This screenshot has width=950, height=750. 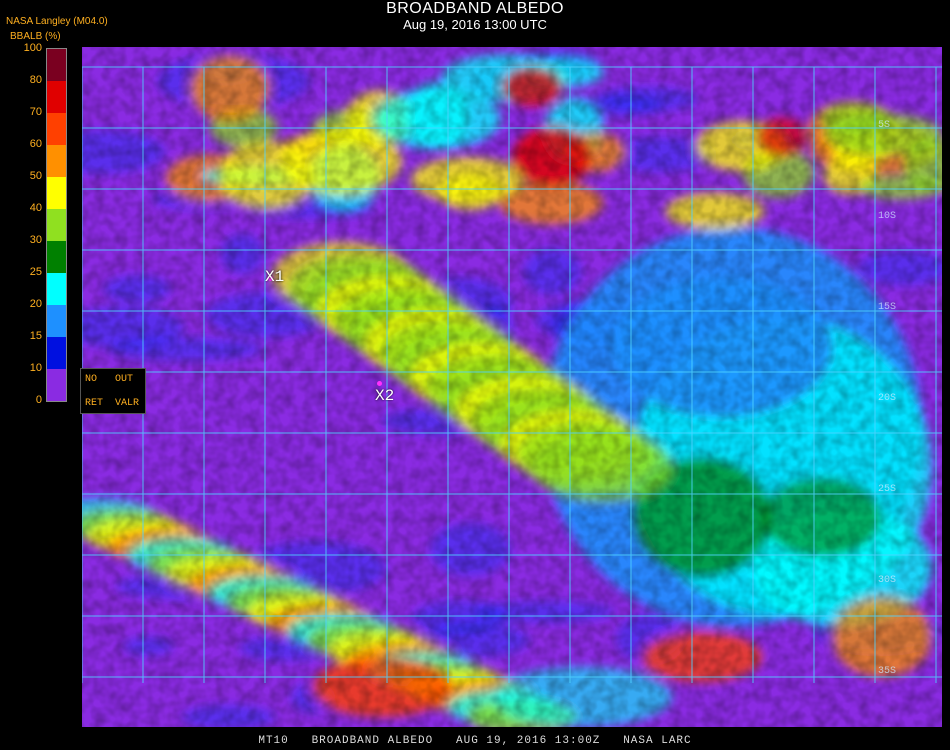 I want to click on color-legend, so click(x=56, y=225).